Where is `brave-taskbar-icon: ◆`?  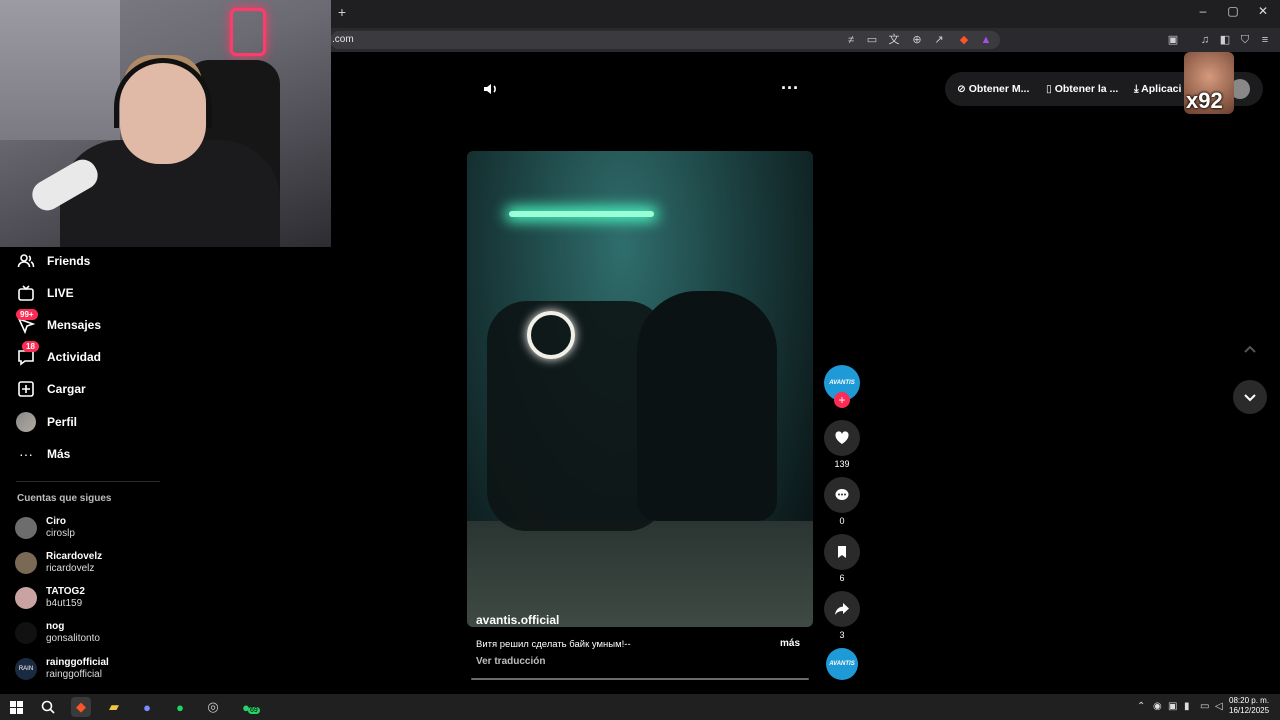
brave-taskbar-icon: ◆ is located at coordinates (81, 707).